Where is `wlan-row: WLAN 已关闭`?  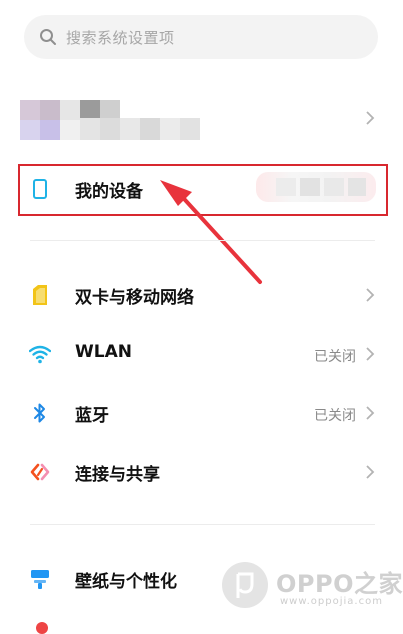
wlan-row: WLAN 已关闭 is located at coordinates (201, 354).